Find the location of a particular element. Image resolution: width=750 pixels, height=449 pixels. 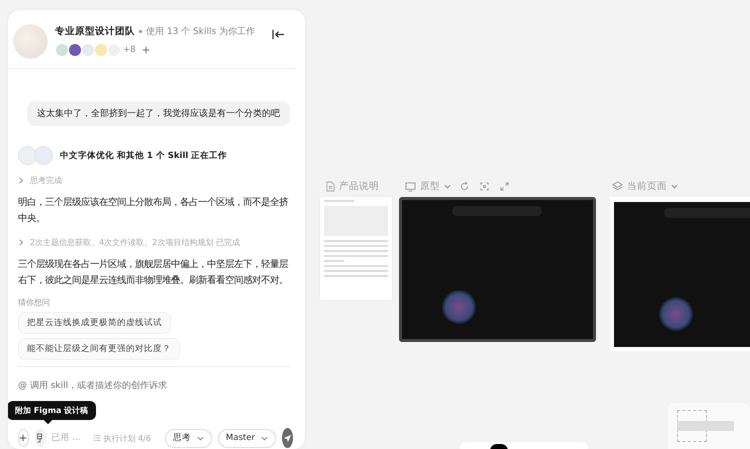

send-icon is located at coordinates (287, 438).